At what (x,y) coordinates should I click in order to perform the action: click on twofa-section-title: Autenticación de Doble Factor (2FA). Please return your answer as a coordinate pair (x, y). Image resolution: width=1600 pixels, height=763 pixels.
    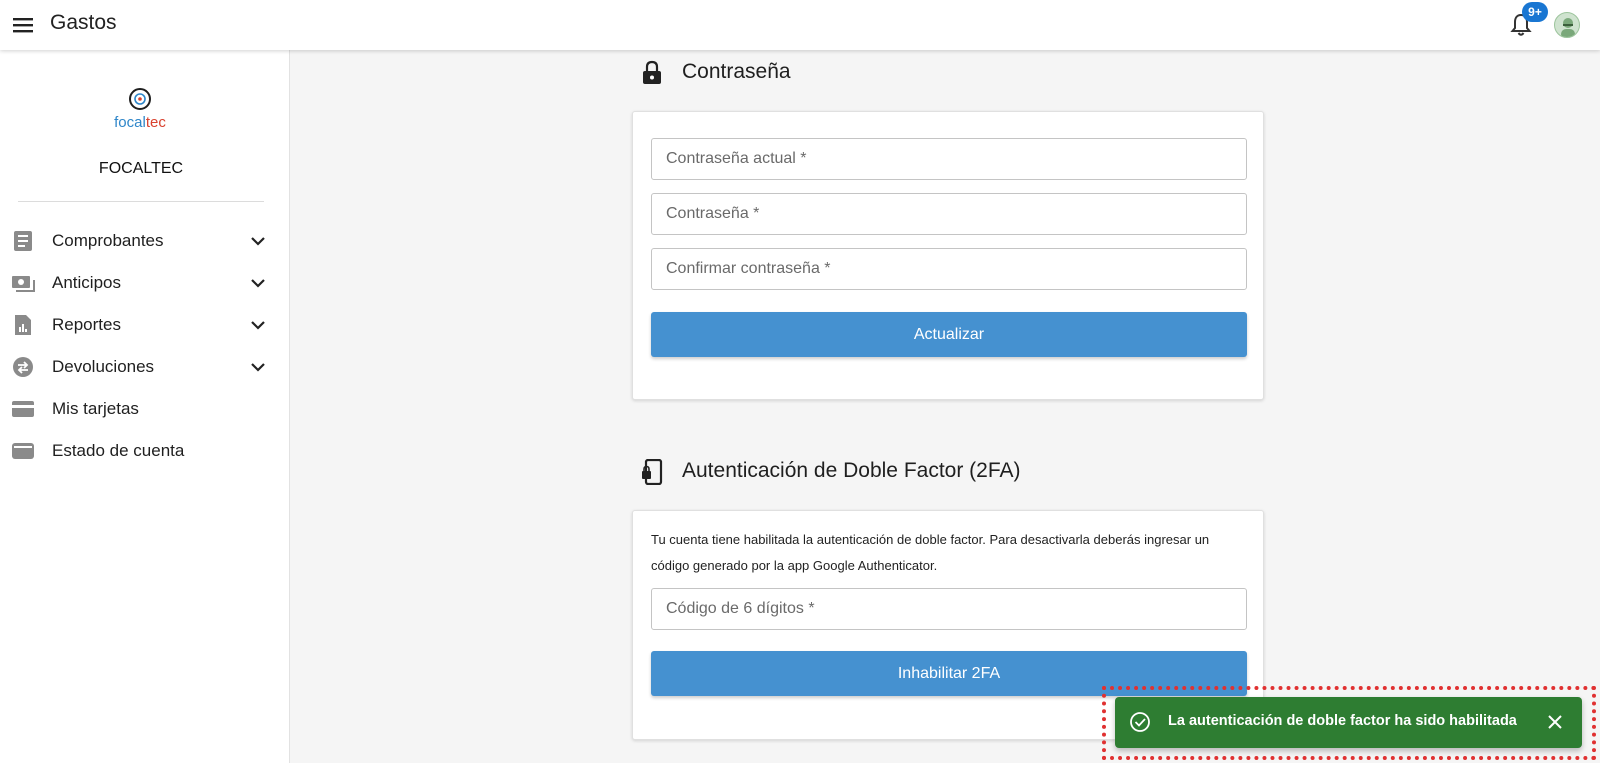
    Looking at the image, I should click on (851, 470).